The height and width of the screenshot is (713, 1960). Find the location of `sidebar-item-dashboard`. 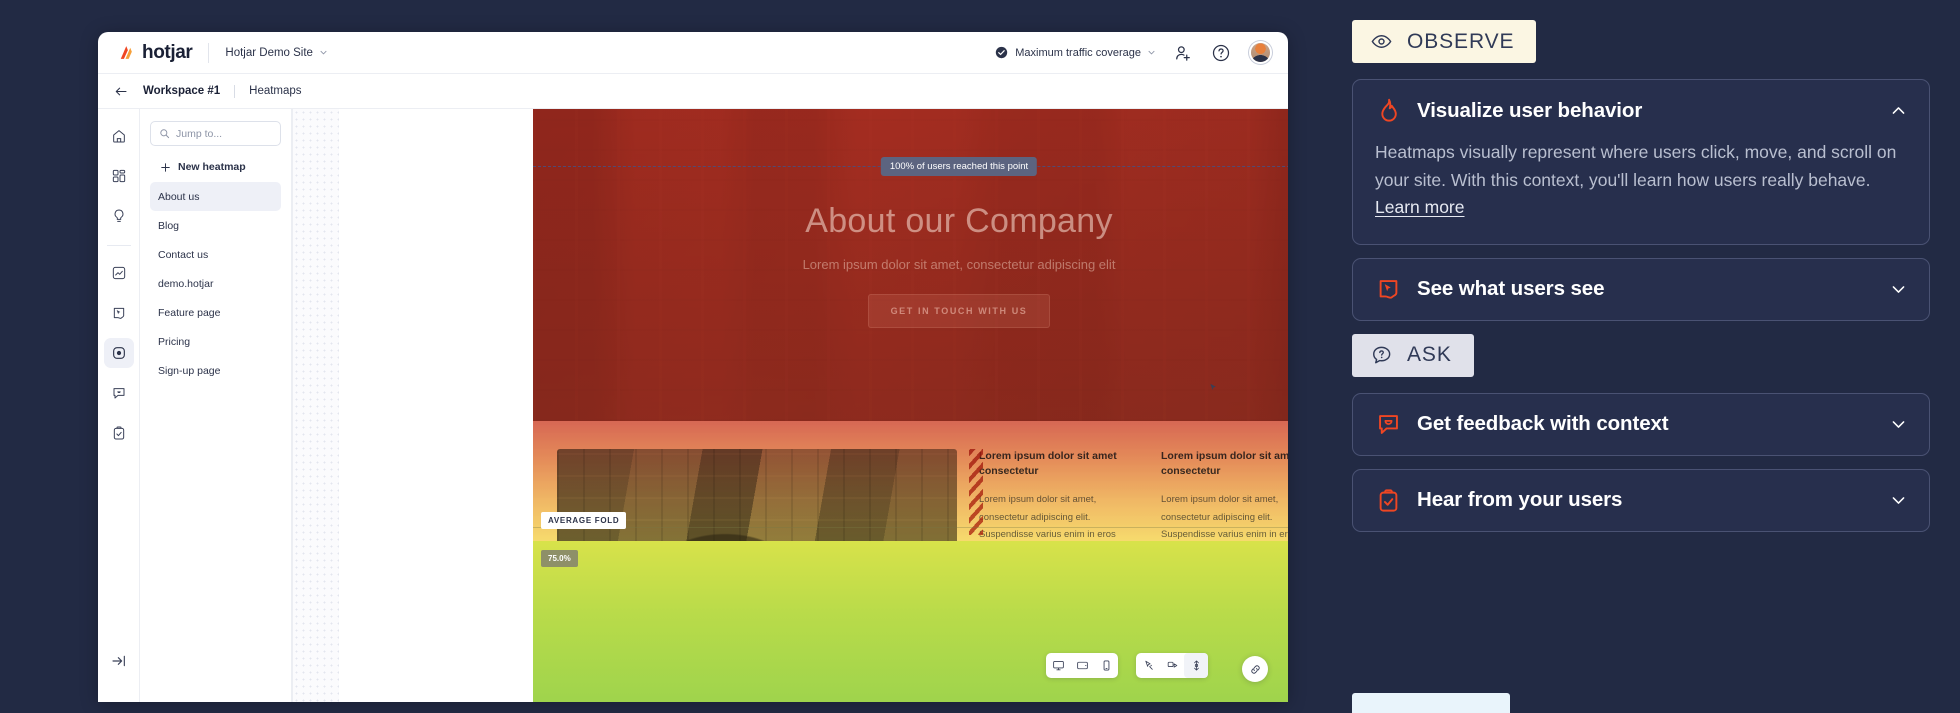

sidebar-item-dashboard is located at coordinates (119, 176).